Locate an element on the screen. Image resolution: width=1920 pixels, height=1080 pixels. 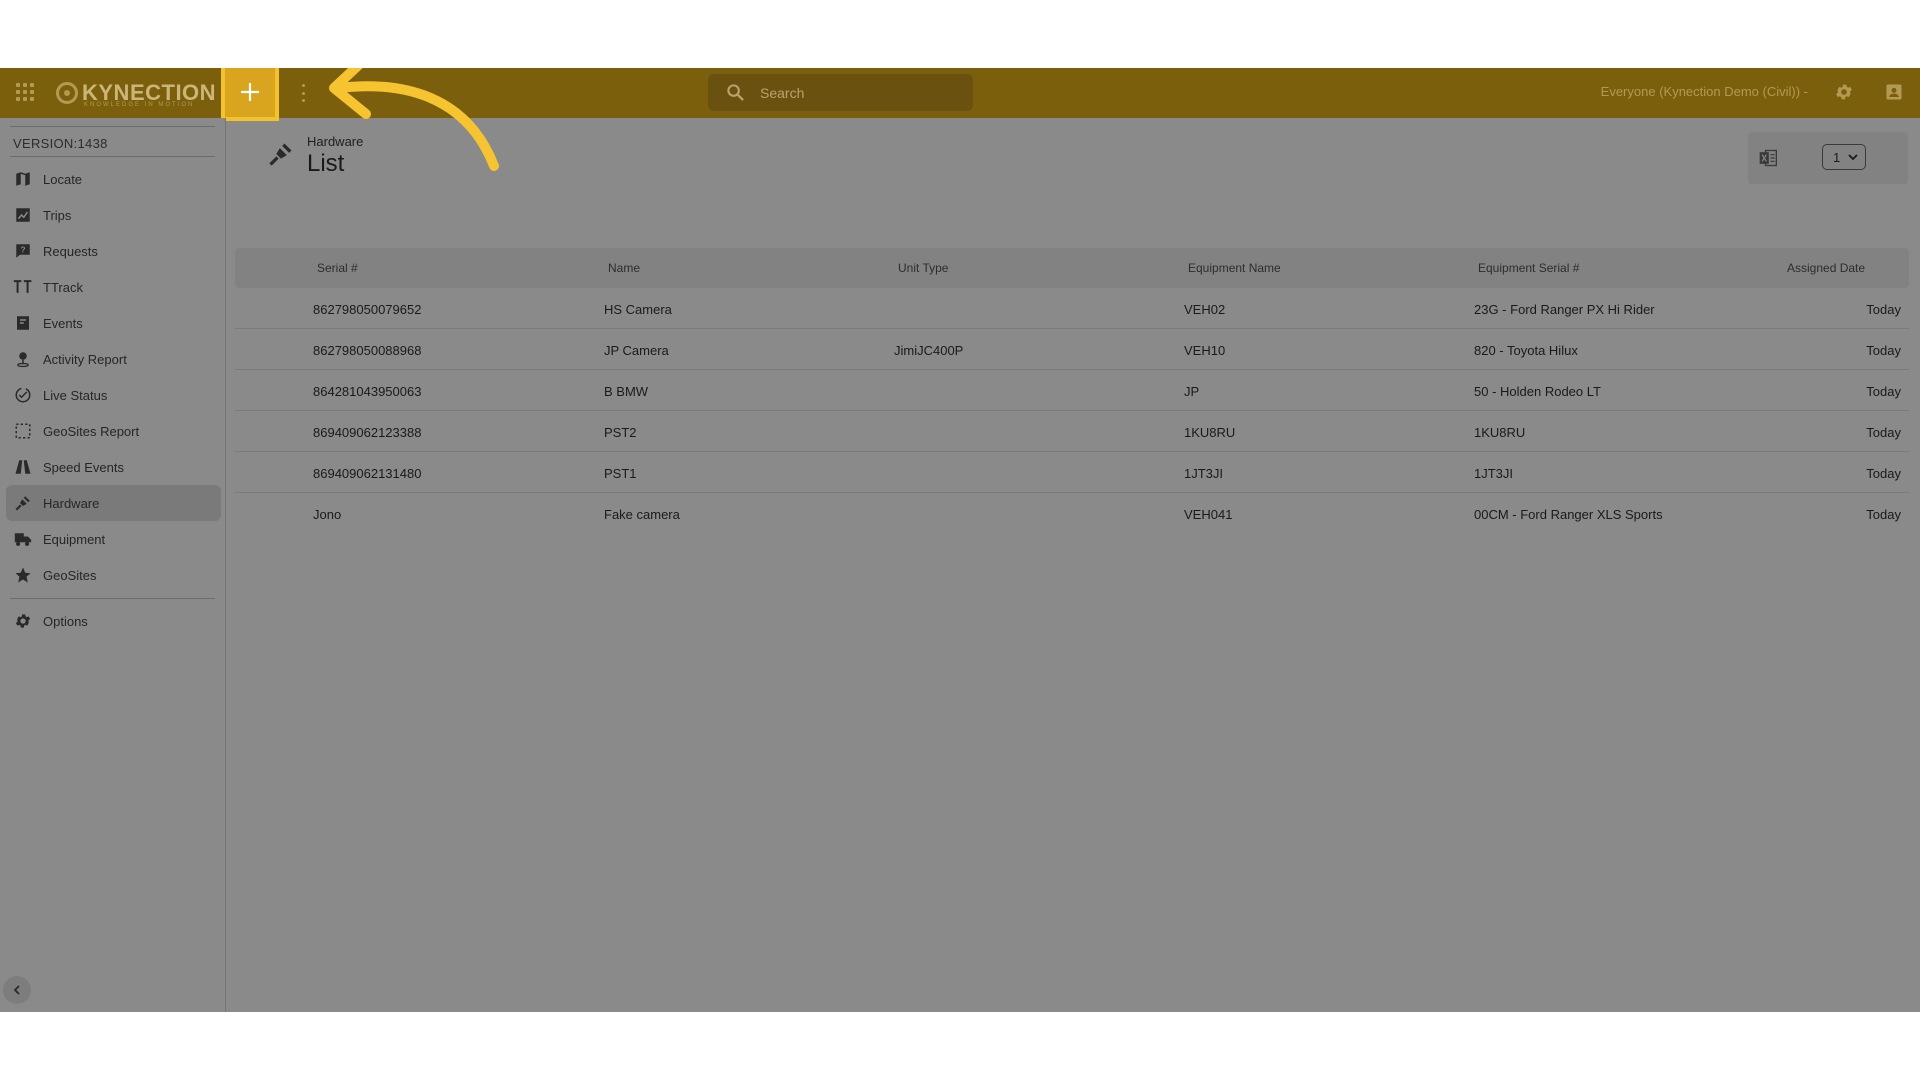
cell-serial: 864281043950063 is located at coordinates (367, 391).